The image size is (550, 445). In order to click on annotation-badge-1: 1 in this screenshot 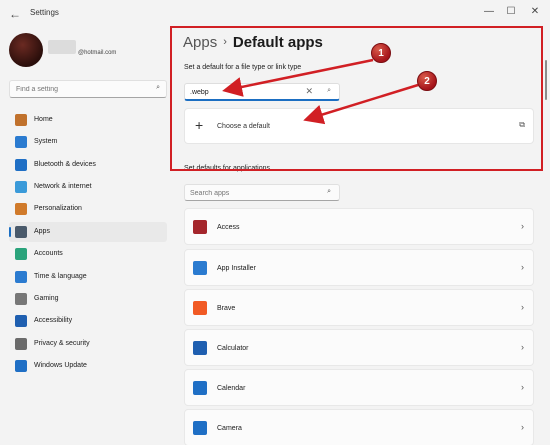, I will do `click(381, 53)`.